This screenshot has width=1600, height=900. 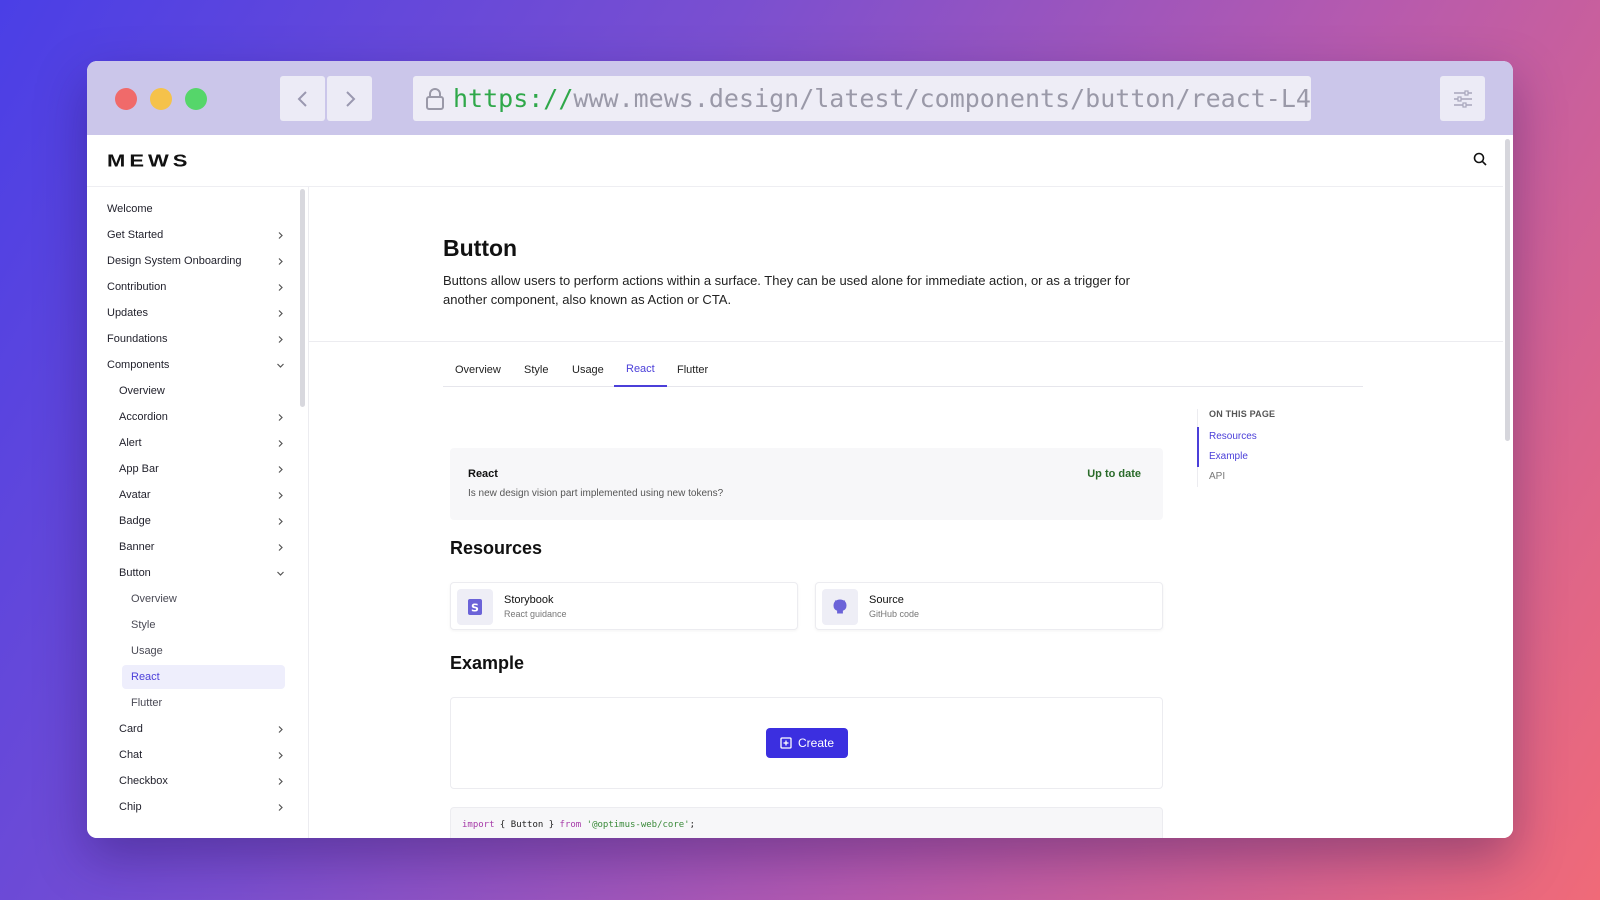 What do you see at coordinates (529, 600) in the screenshot?
I see `resource-title: Storybook` at bounding box center [529, 600].